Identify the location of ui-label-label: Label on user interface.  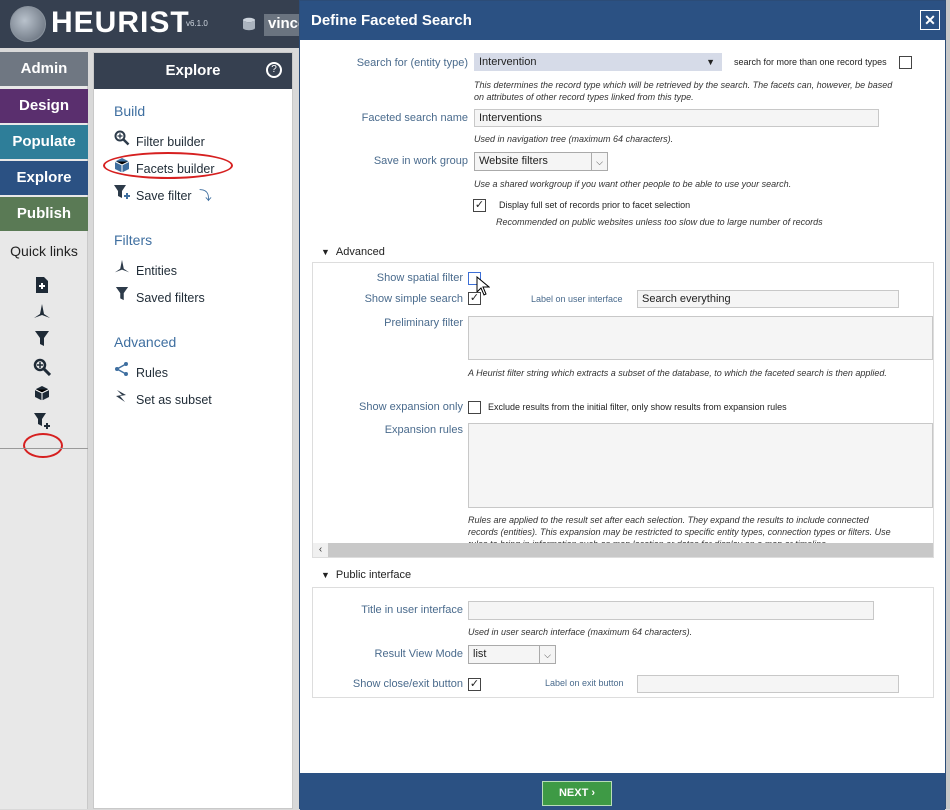
(577, 299).